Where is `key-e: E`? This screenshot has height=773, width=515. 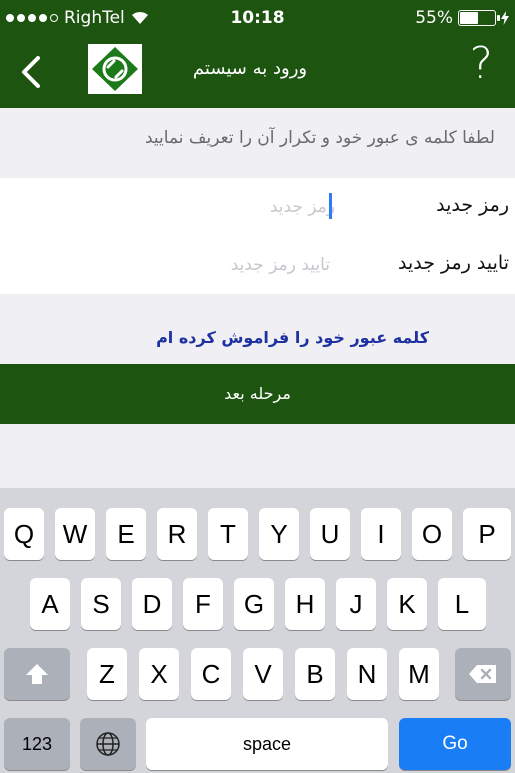 key-e: E is located at coordinates (126, 534).